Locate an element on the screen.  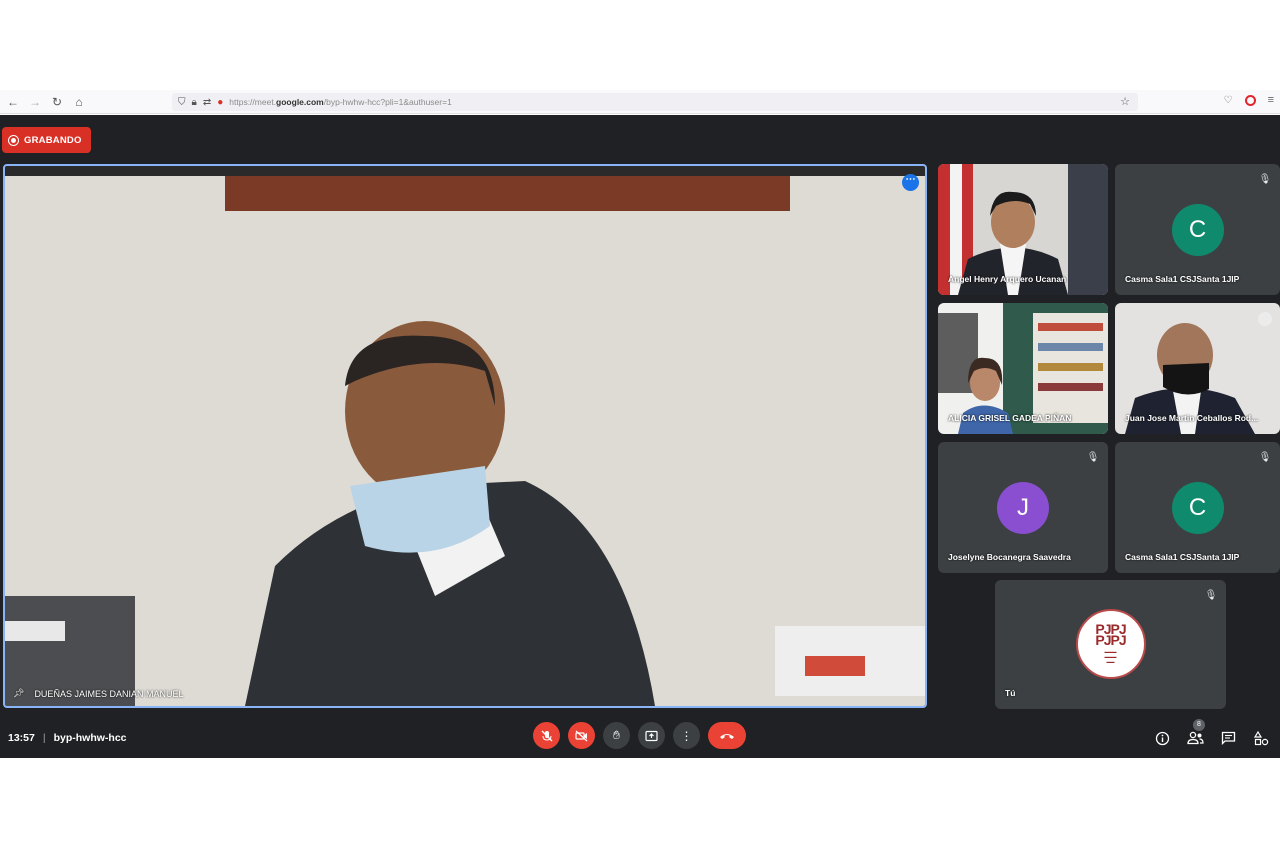
tile-more-options-icon: ⋯ is located at coordinates (910, 182).